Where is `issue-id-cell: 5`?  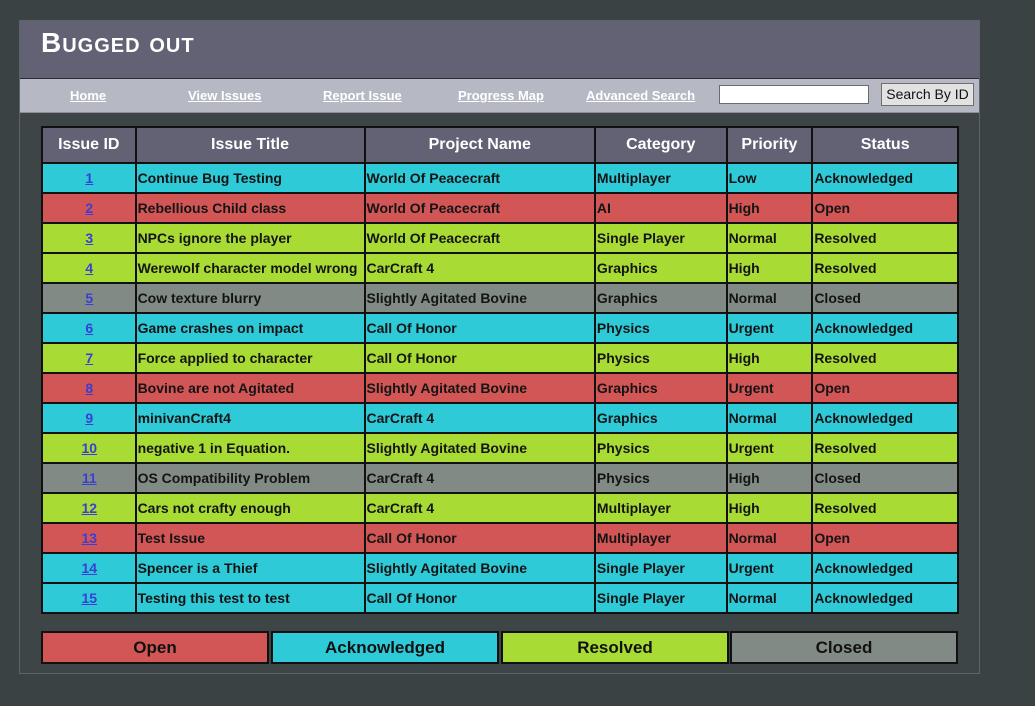 issue-id-cell: 5 is located at coordinates (89, 298).